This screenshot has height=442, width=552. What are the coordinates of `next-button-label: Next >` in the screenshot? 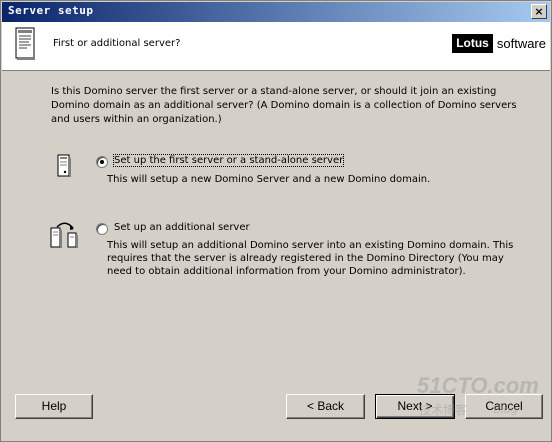 It's located at (415, 406).